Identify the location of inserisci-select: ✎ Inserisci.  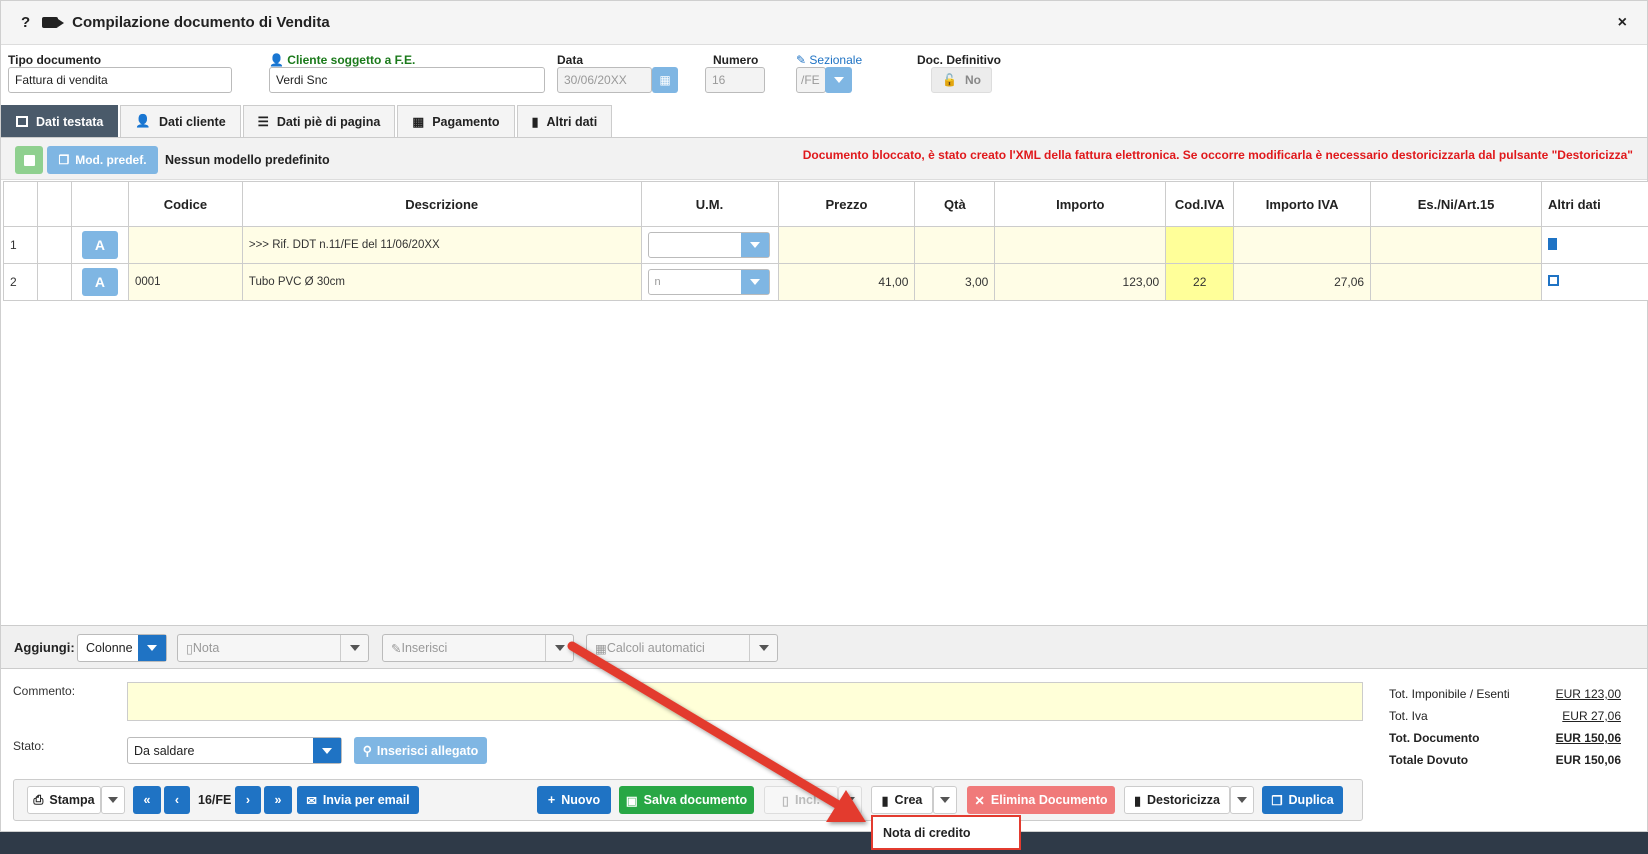
(478, 648).